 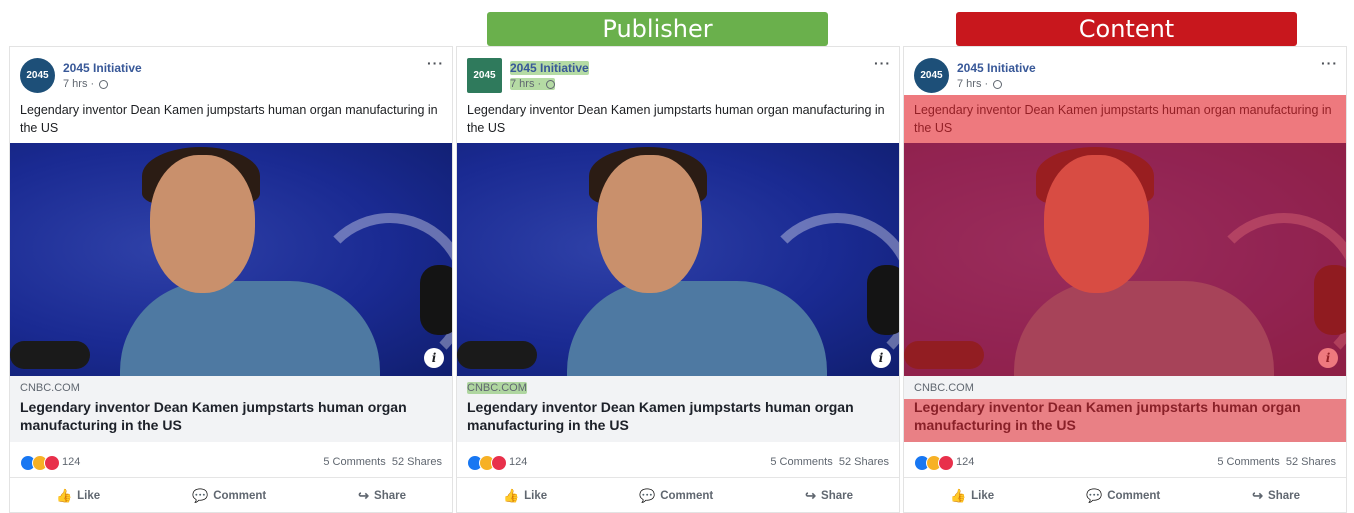 I want to click on publisher-banner: Publisher, so click(x=657, y=29).